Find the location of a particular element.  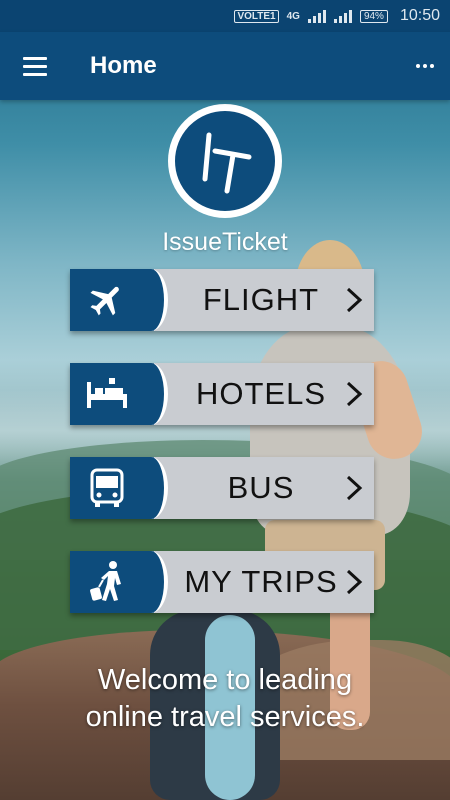

status-bar: VOLTE1 4G 94% 10:50 is located at coordinates (225, 16).